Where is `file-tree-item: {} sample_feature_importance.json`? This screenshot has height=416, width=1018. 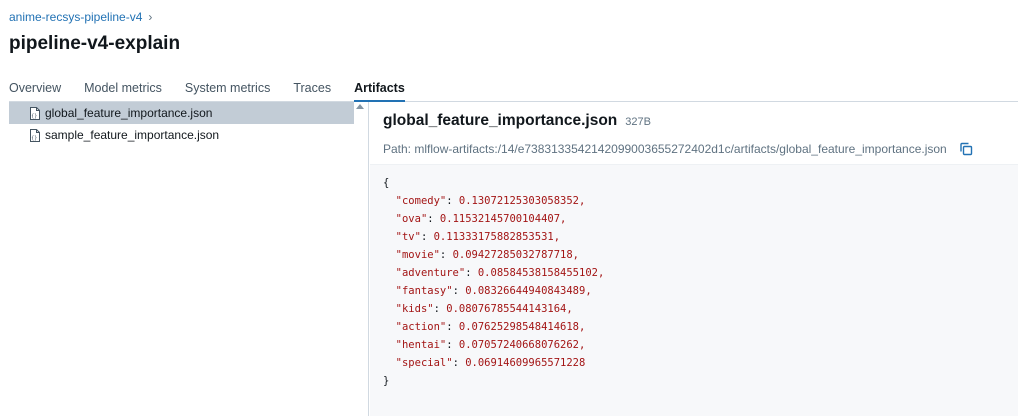
file-tree-item: {} sample_feature_importance.json is located at coordinates (181, 135).